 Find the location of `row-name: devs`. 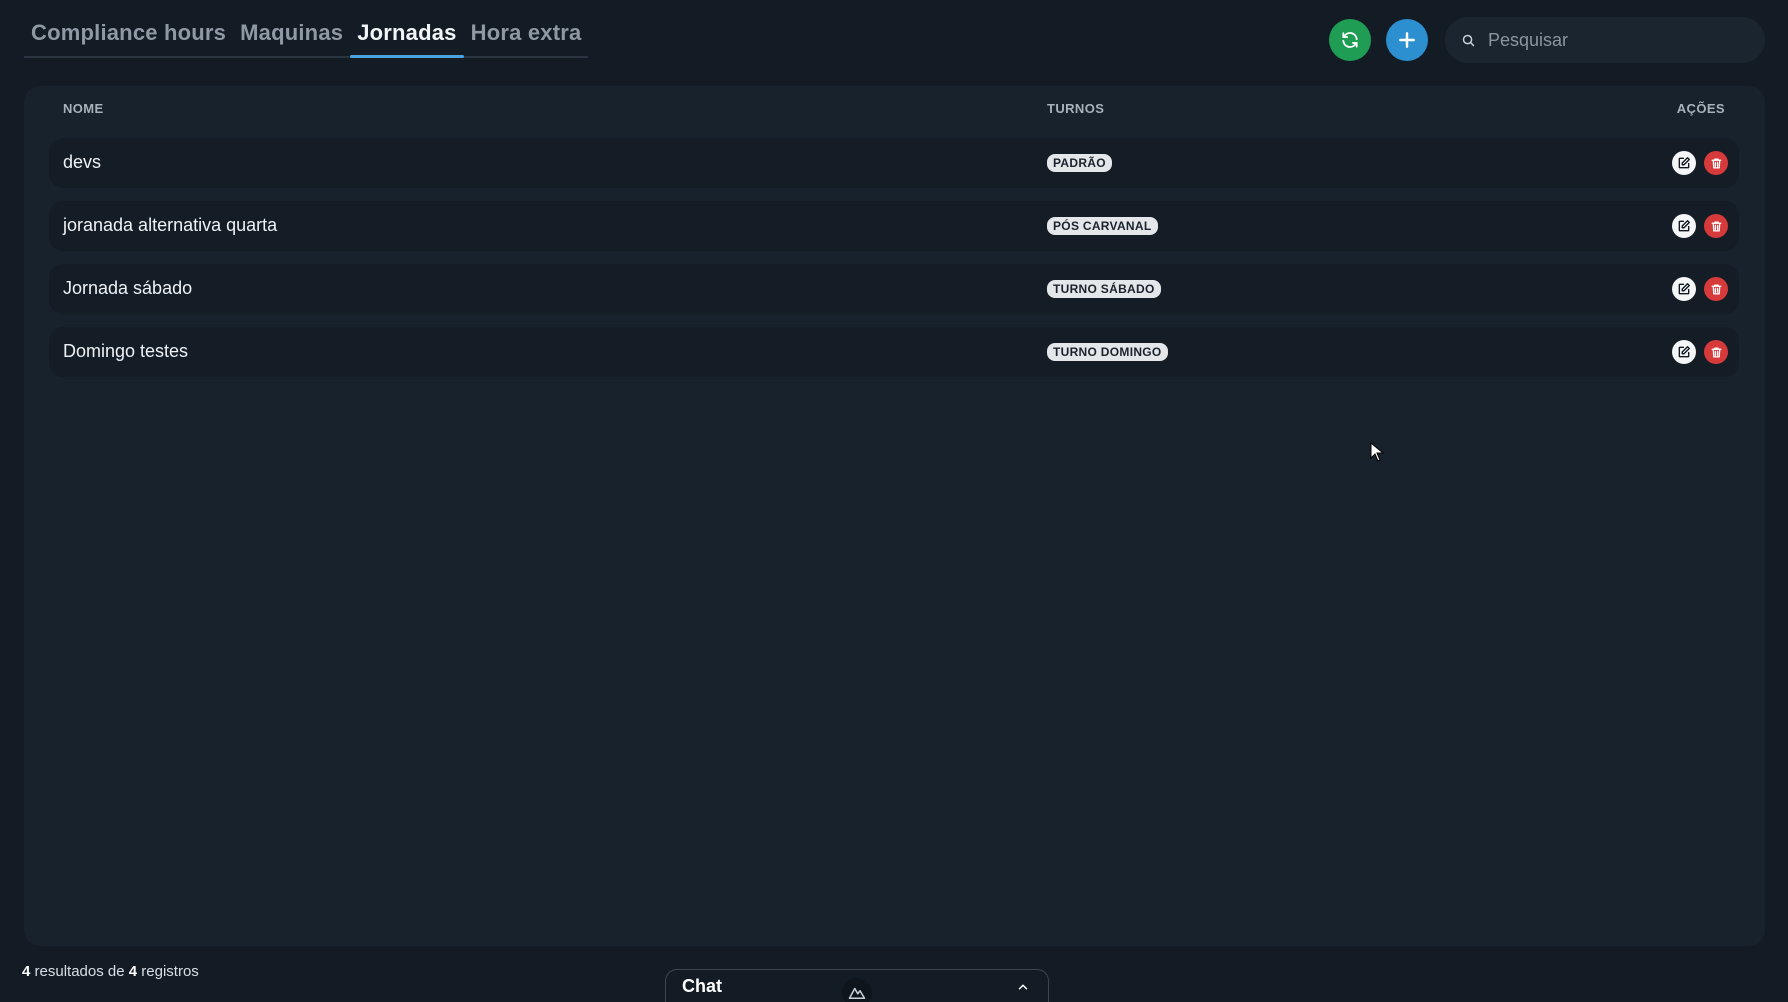

row-name: devs is located at coordinates (82, 162).